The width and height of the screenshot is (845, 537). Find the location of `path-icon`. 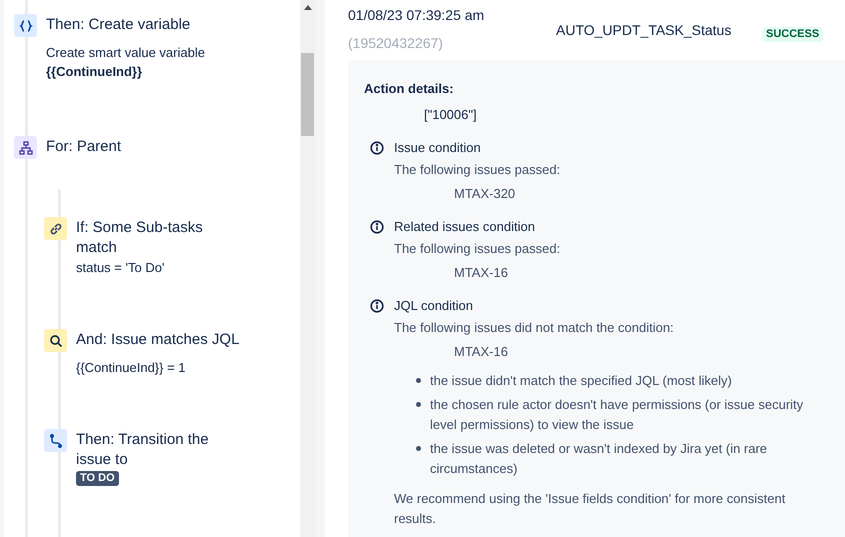

path-icon is located at coordinates (55, 440).